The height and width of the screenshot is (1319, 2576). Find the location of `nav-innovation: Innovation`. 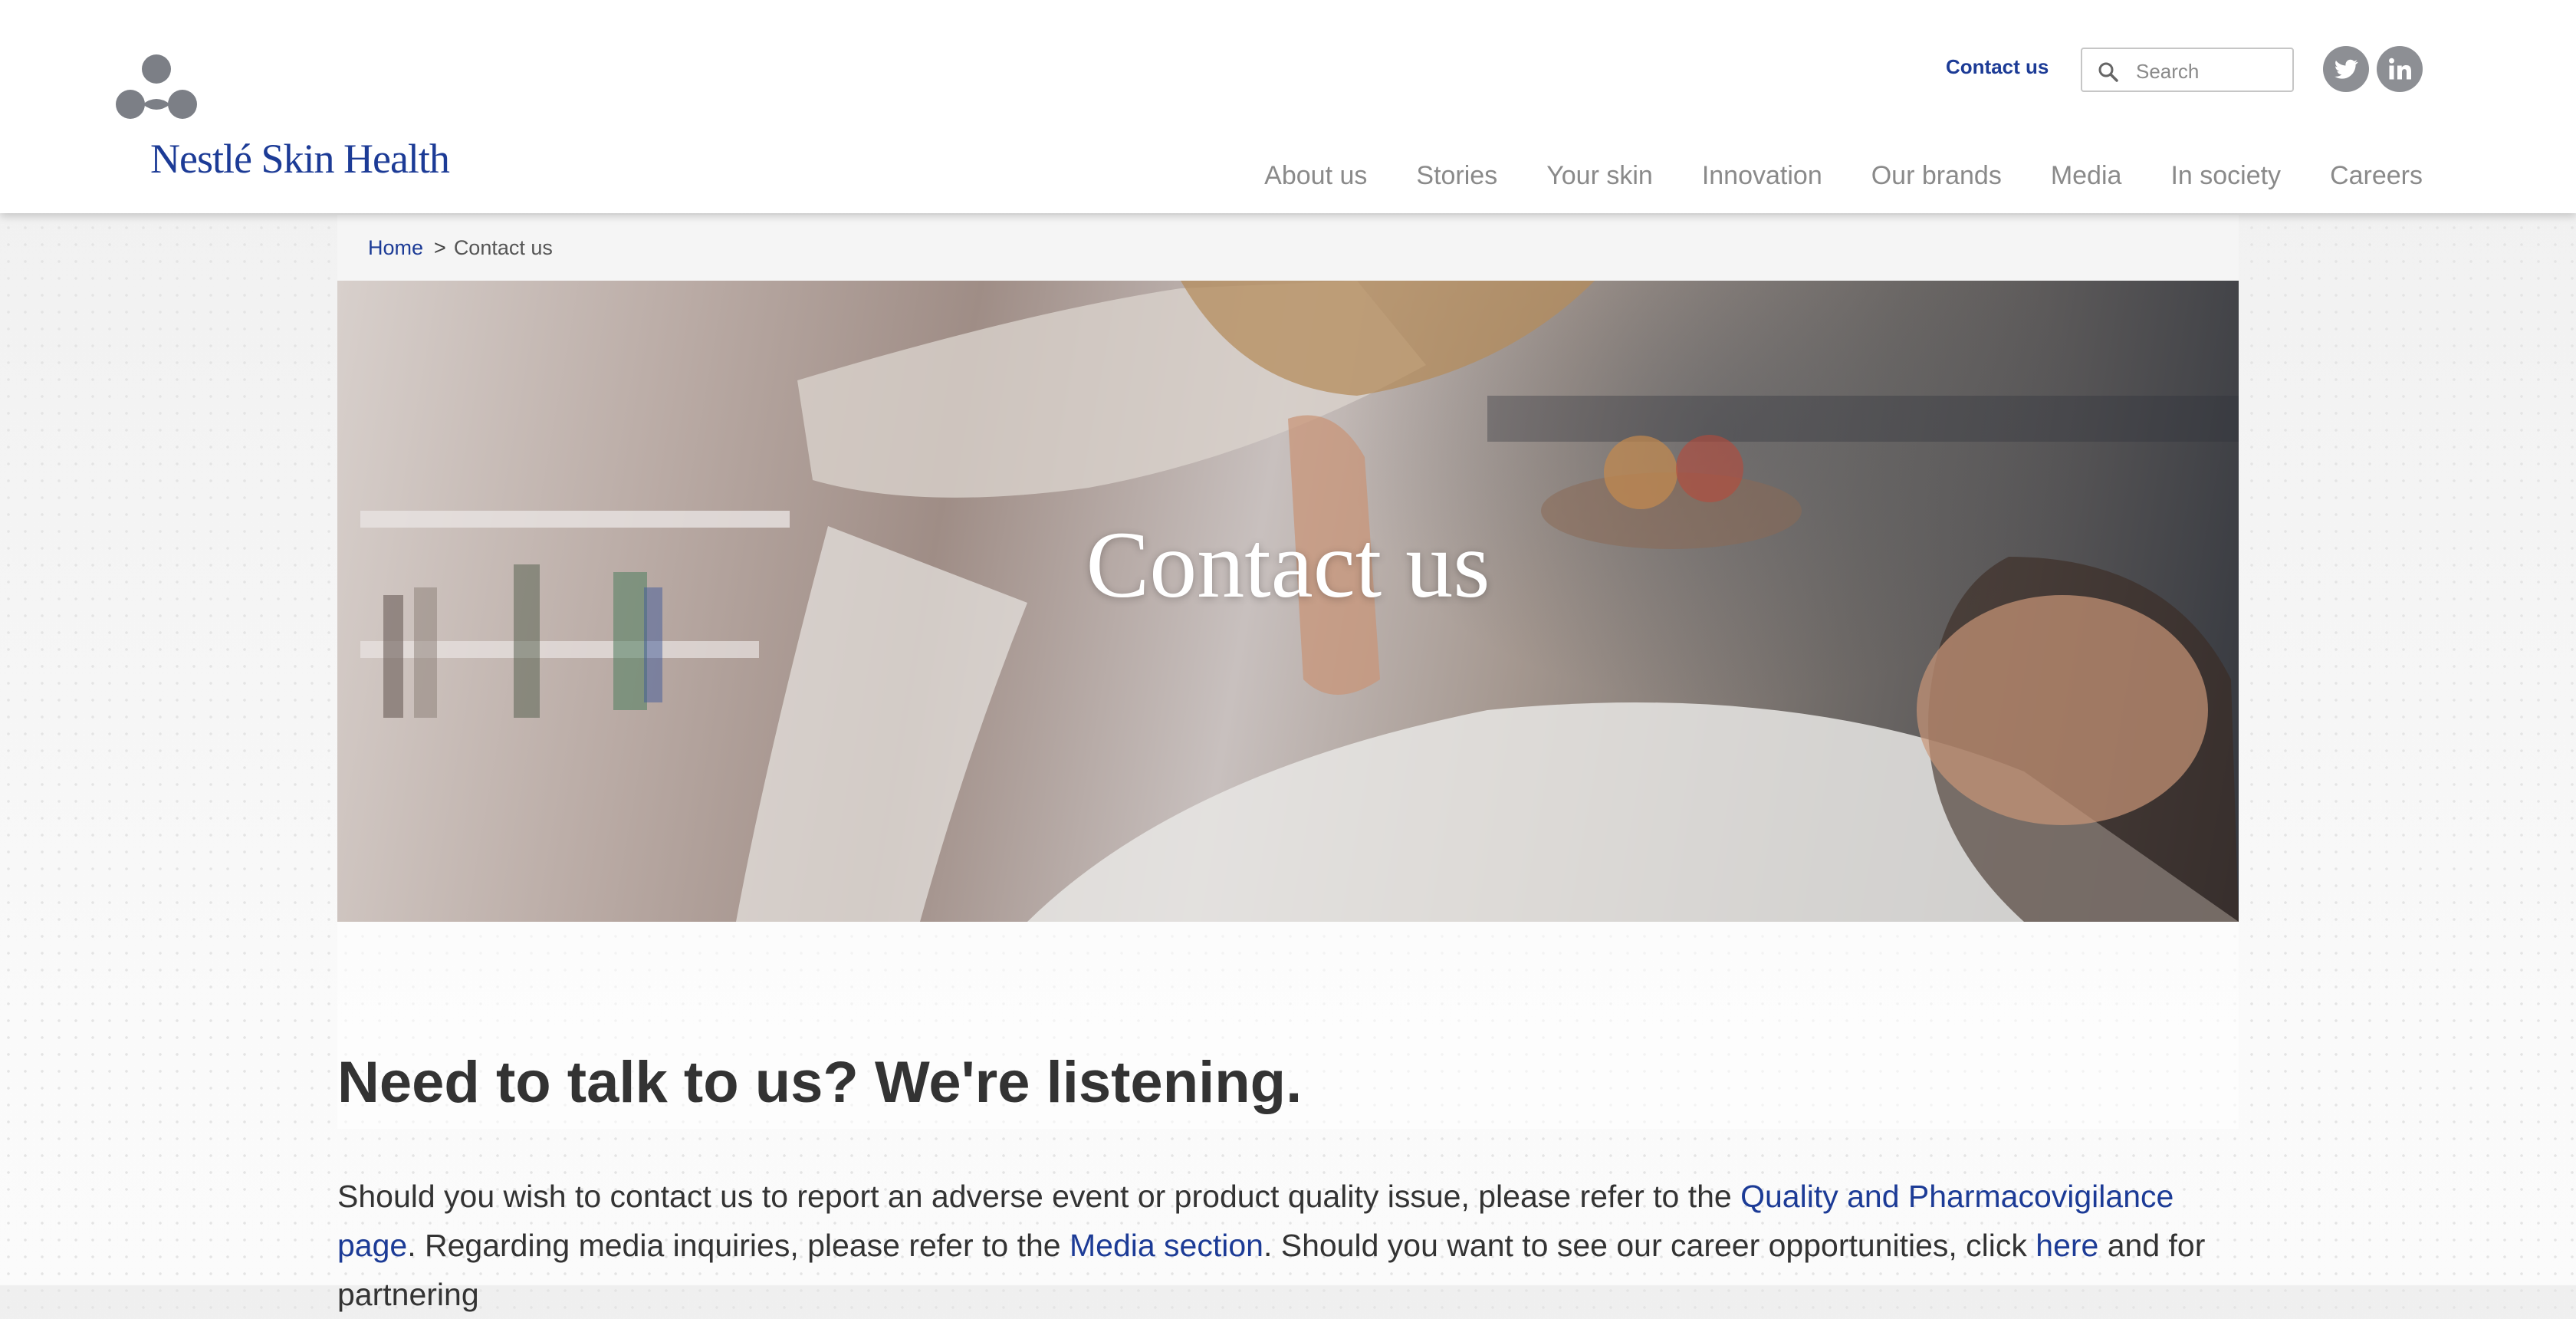

nav-innovation: Innovation is located at coordinates (1762, 176).